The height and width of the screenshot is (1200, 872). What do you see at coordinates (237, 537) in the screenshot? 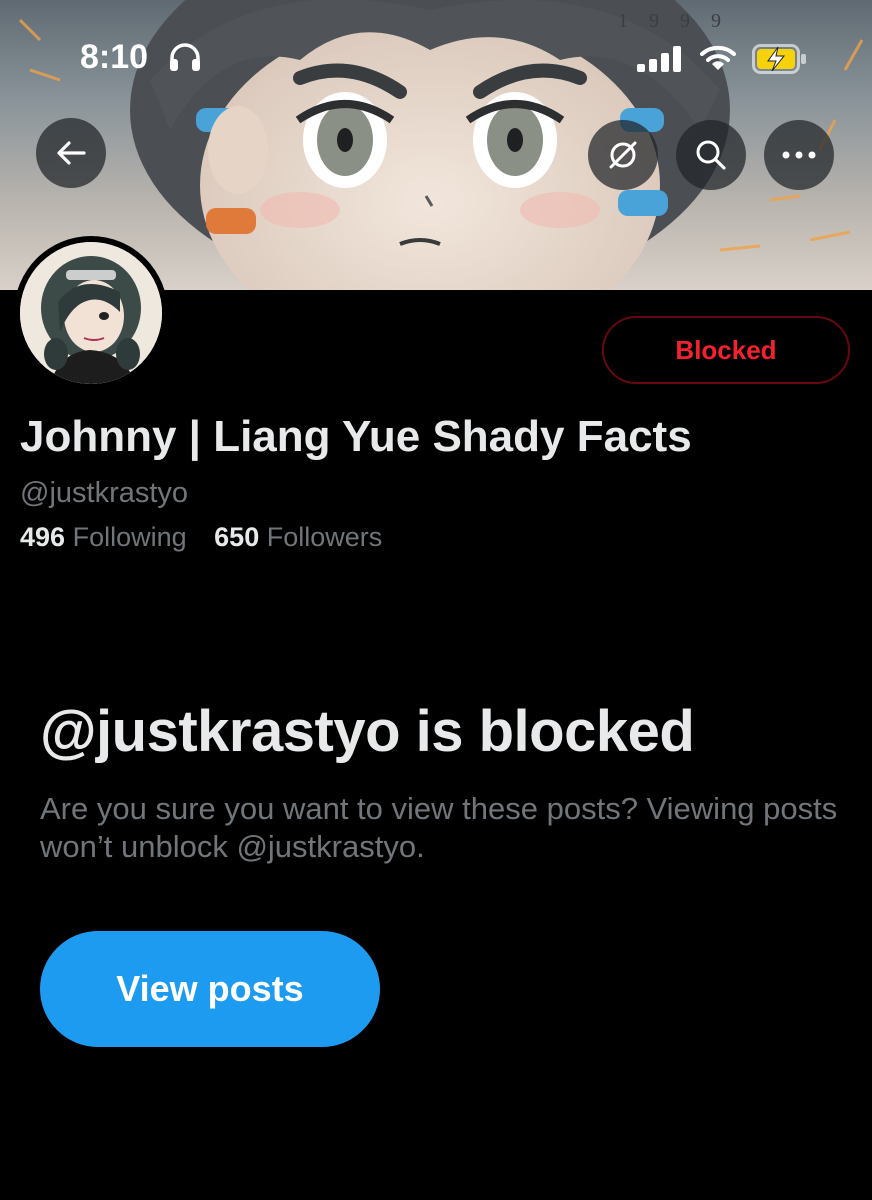
I see `followers-count: 650` at bounding box center [237, 537].